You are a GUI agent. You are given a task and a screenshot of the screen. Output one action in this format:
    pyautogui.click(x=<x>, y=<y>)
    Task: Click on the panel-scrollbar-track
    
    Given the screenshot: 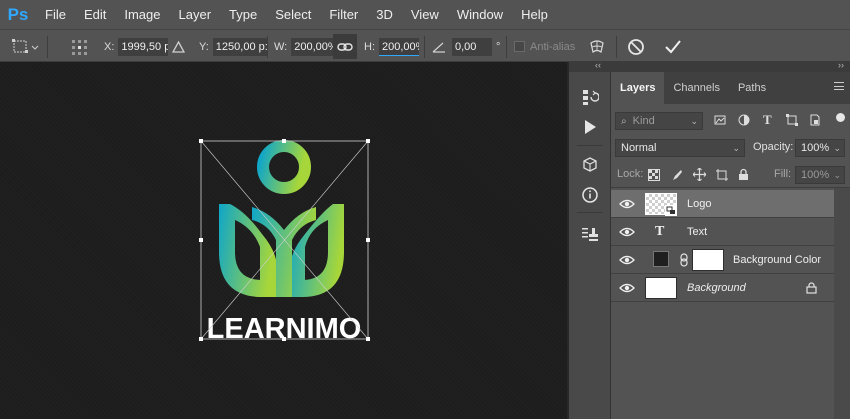 What is the action you would take?
    pyautogui.click(x=842, y=303)
    